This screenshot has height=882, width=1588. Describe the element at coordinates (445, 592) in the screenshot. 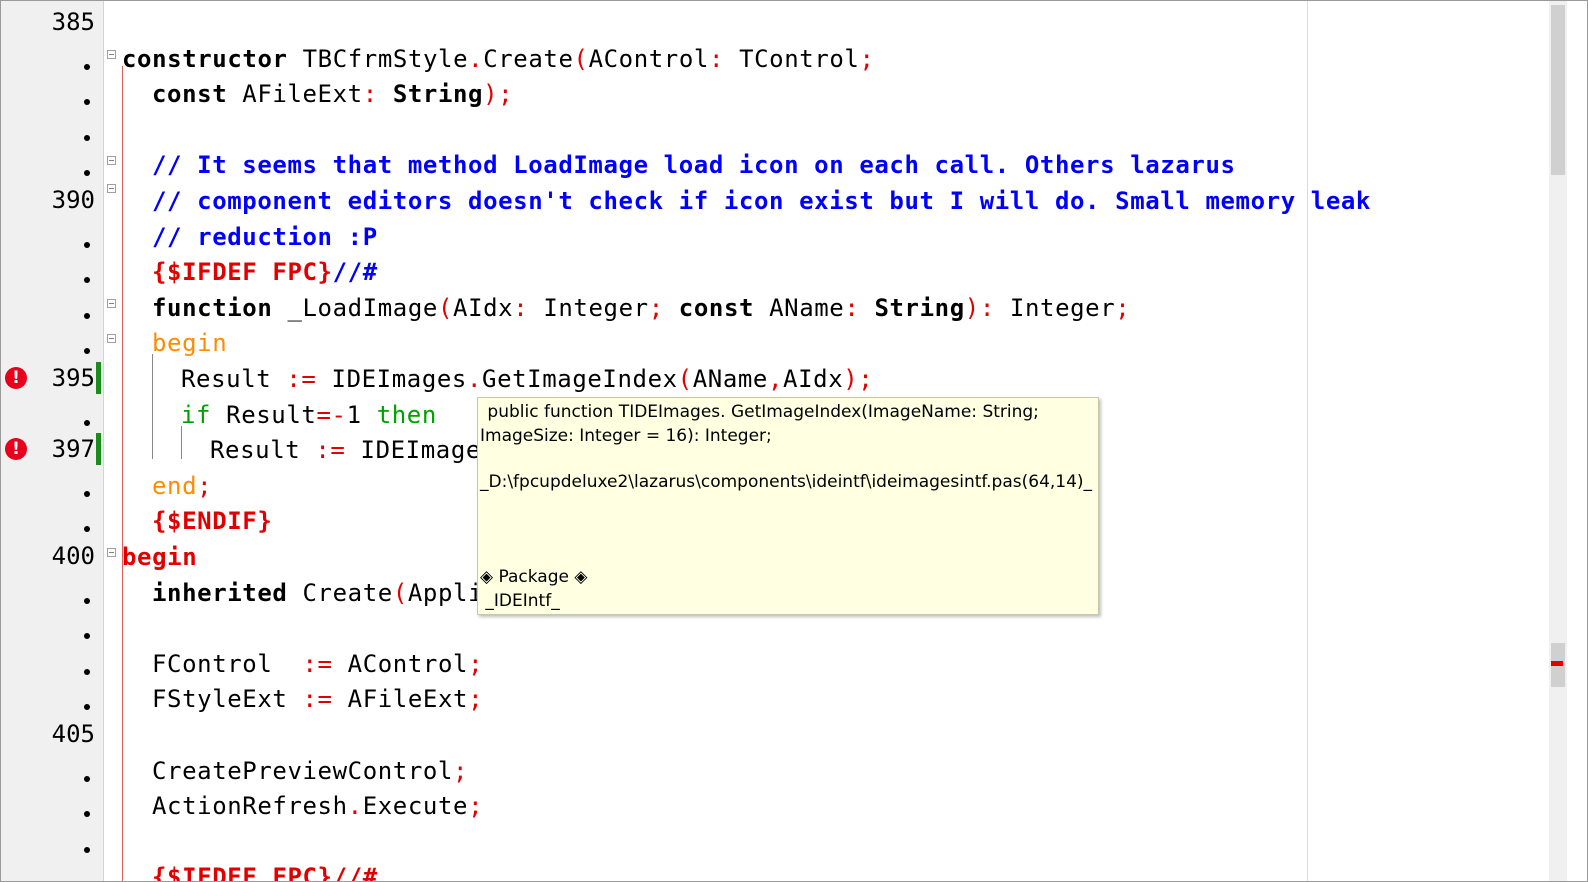

I see `code-token: Appli` at that location.